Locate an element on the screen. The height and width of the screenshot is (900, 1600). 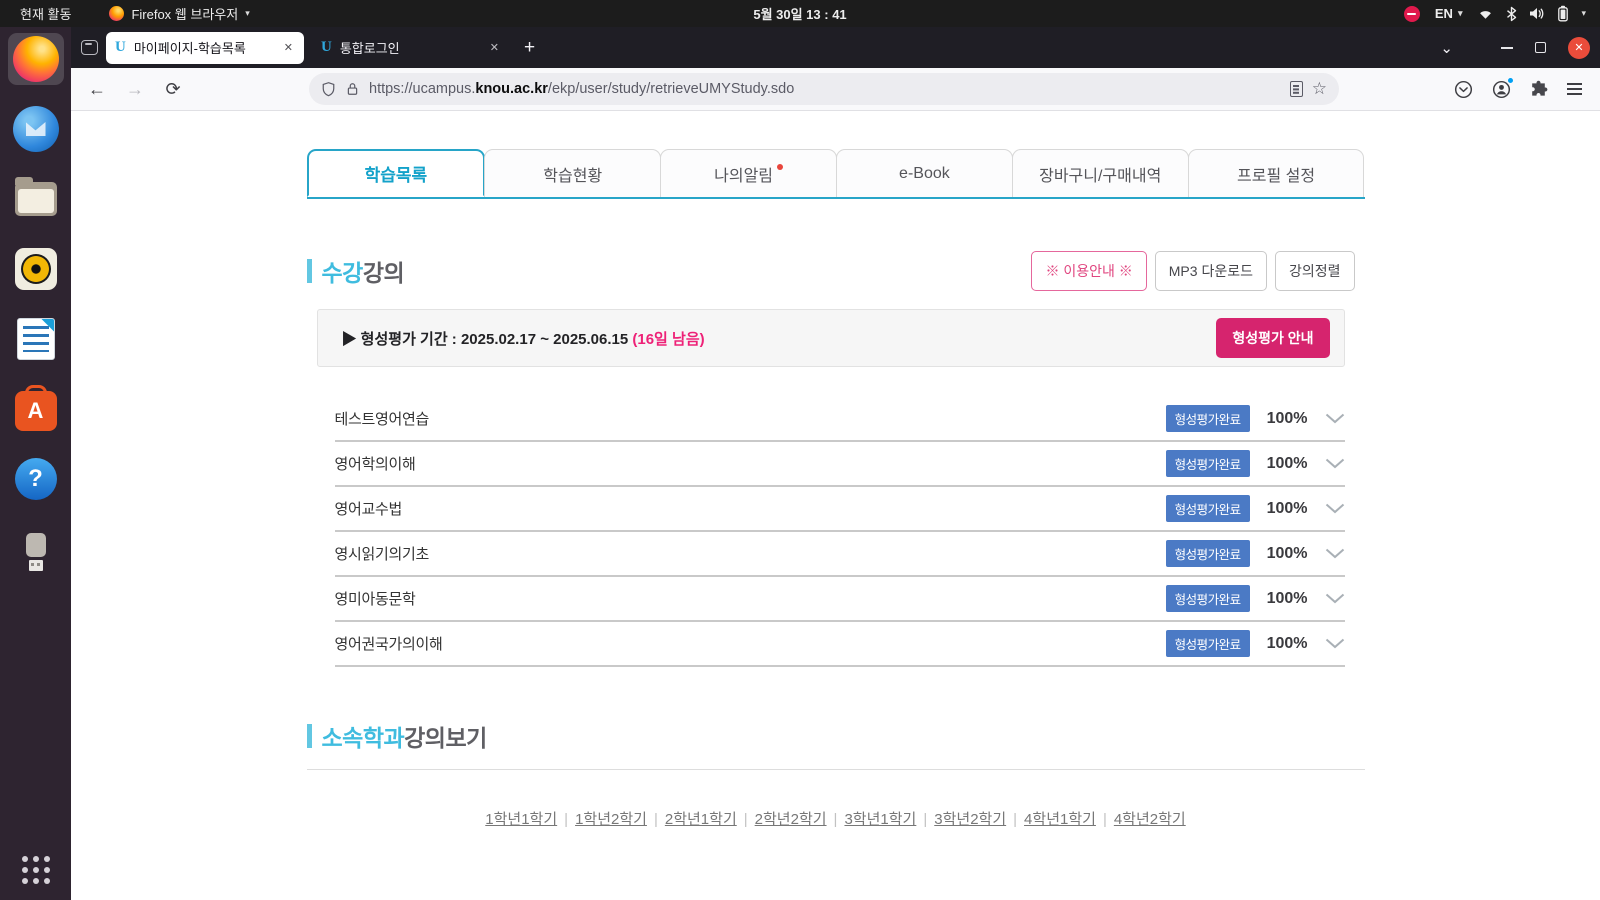
account-button is located at coordinates (1503, 87).